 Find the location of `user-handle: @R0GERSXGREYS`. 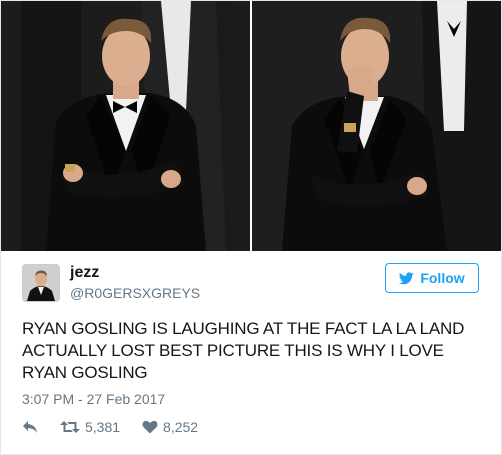

user-handle: @R0GERSXGREYS is located at coordinates (135, 293).